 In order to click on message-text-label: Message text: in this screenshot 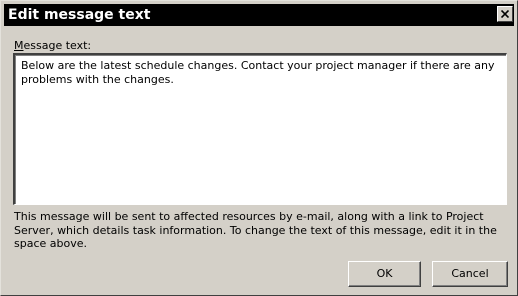, I will do `click(52, 45)`.